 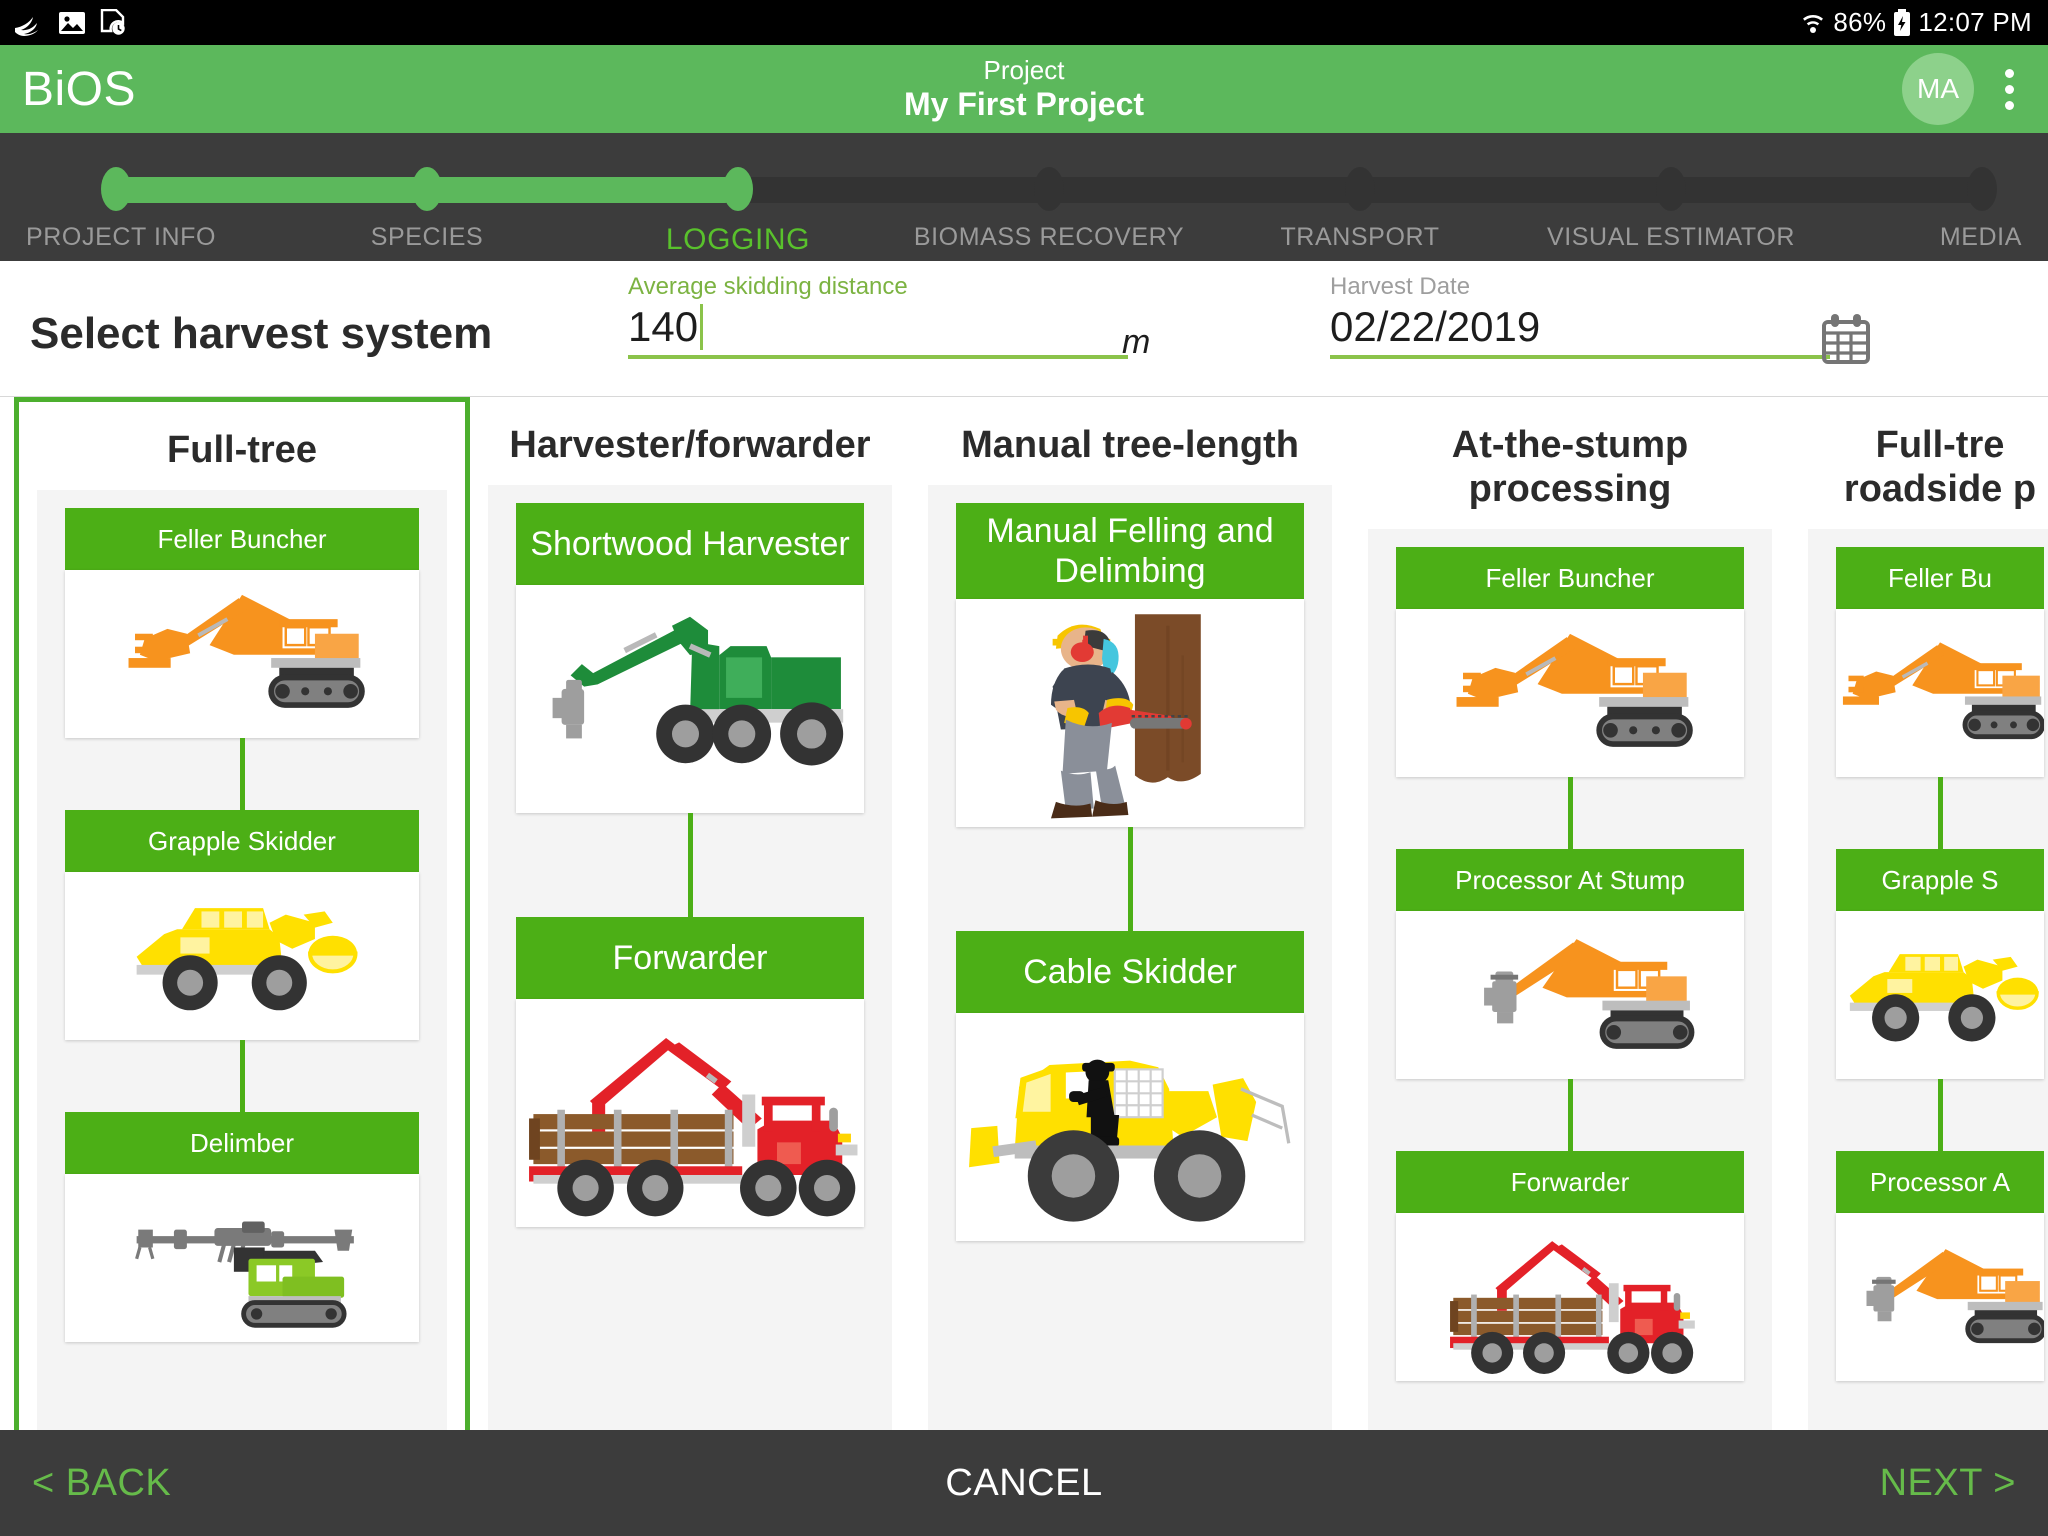 What do you see at coordinates (1938, 89) in the screenshot?
I see `avatar: MA` at bounding box center [1938, 89].